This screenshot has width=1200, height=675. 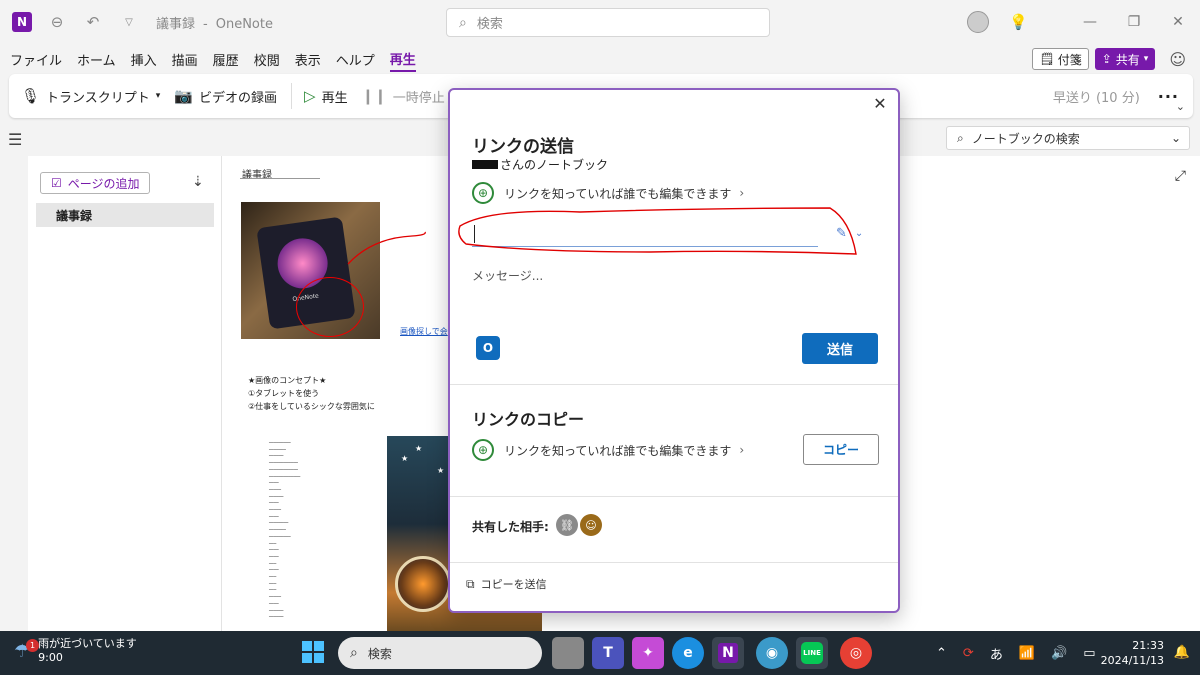 I want to click on menu-home: ホーム, so click(x=96, y=60).